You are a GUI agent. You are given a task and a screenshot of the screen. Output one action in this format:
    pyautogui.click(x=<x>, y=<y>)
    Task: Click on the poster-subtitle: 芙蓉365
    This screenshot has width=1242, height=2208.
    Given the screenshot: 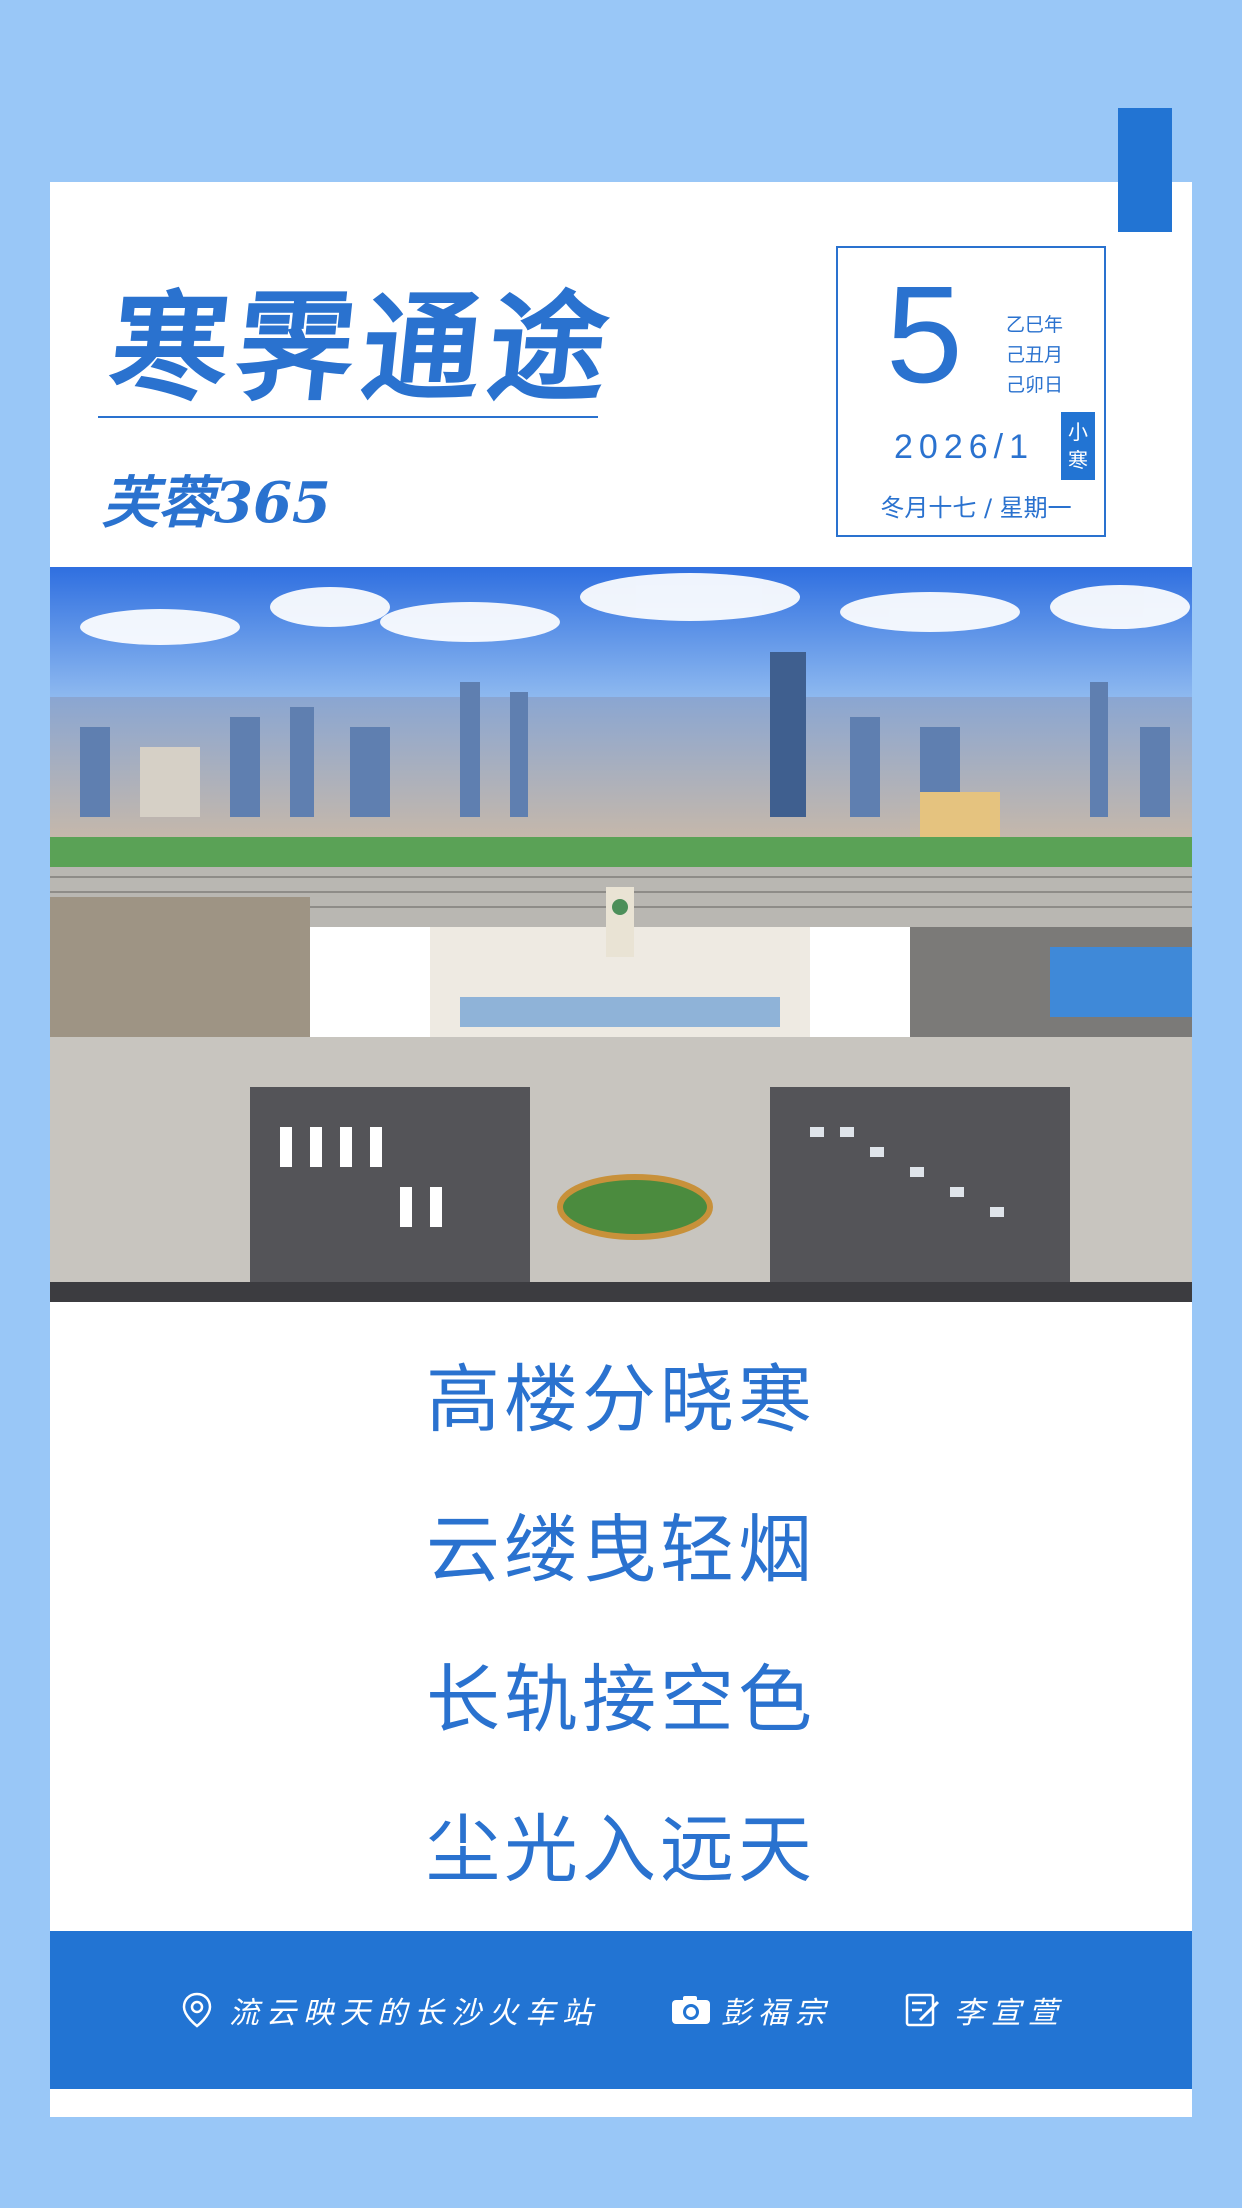 What is the action you would take?
    pyautogui.click(x=216, y=503)
    